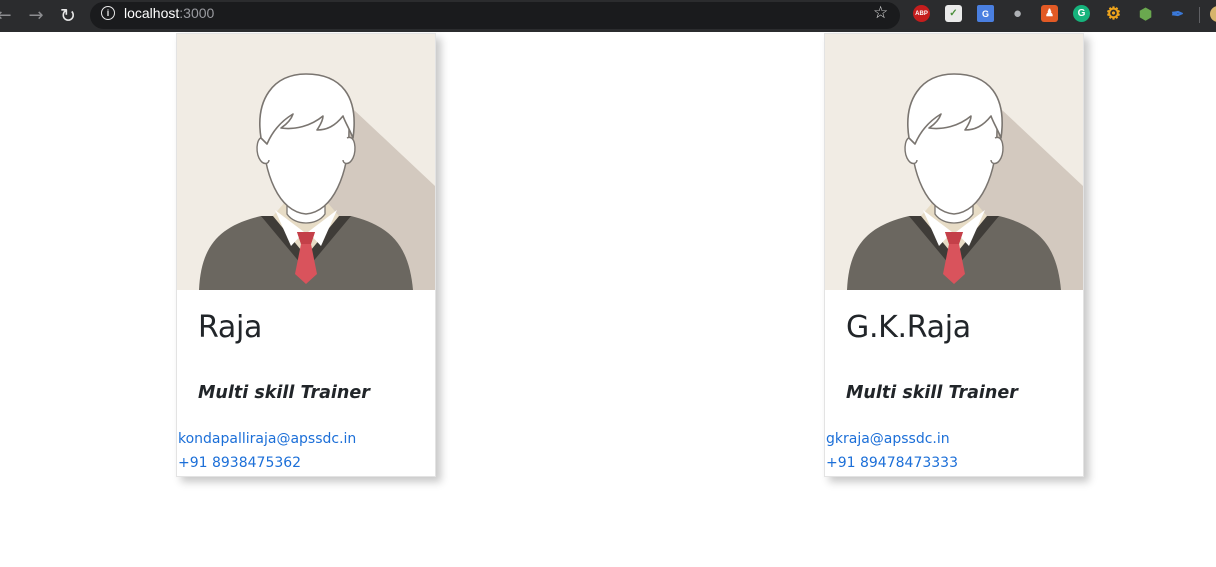 The height and width of the screenshot is (567, 1216). What do you see at coordinates (152, 13) in the screenshot?
I see `url-host: localhost` at bounding box center [152, 13].